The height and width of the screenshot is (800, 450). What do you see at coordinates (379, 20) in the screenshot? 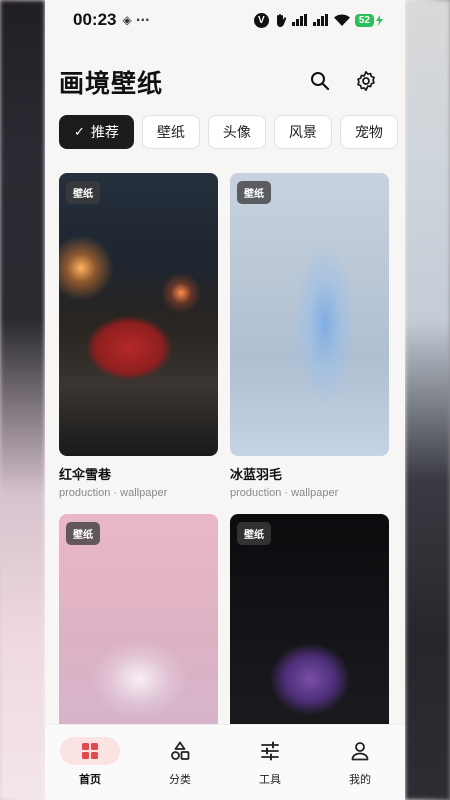
I see `charging-icon` at bounding box center [379, 20].